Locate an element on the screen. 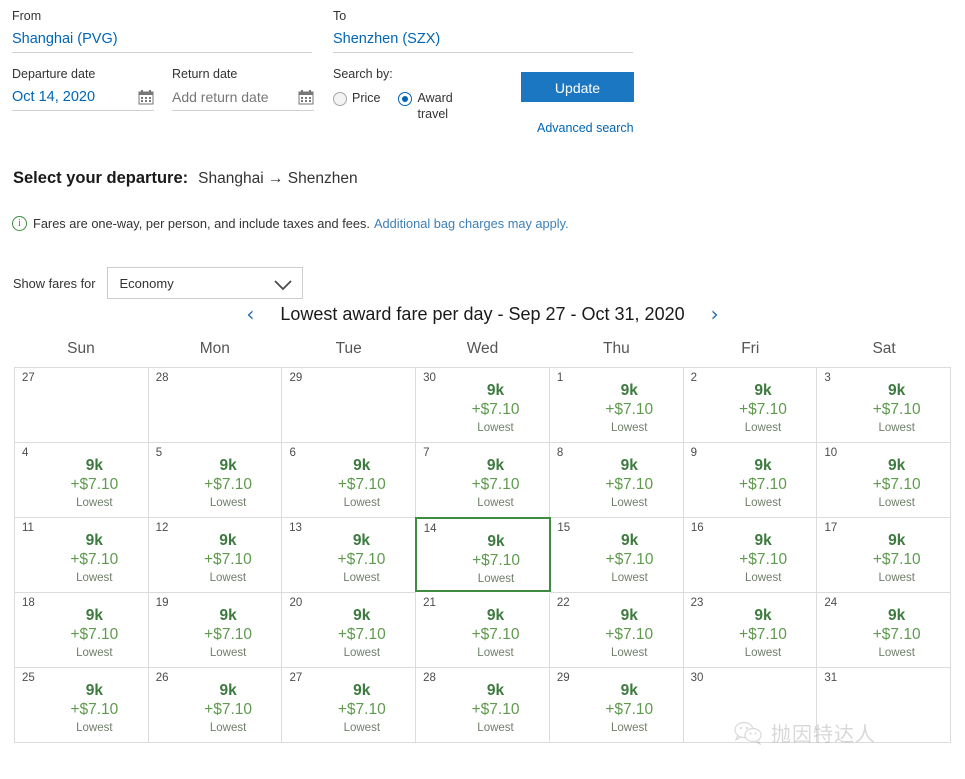  departure-date-field: Departure date Oct 14, 2020 is located at coordinates (83, 88).